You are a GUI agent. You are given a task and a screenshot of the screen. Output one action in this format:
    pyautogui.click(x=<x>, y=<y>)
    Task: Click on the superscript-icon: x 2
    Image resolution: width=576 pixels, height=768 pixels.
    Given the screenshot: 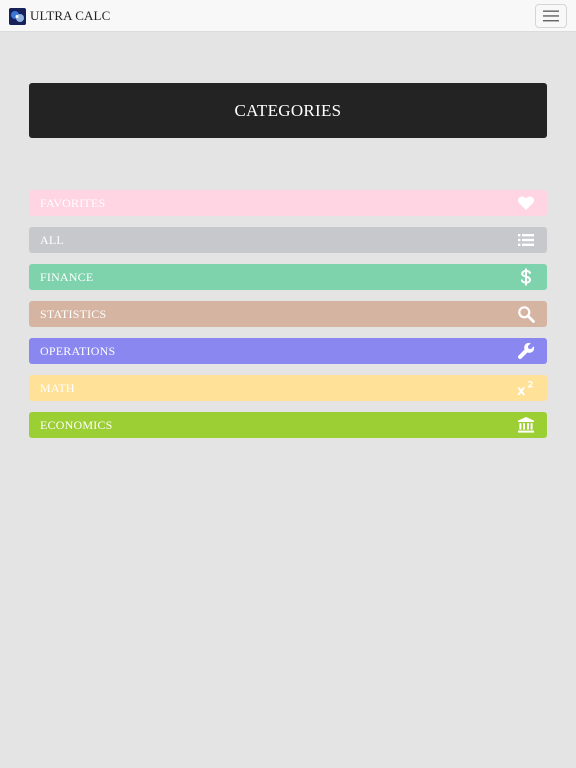 What is the action you would take?
    pyautogui.click(x=526, y=388)
    